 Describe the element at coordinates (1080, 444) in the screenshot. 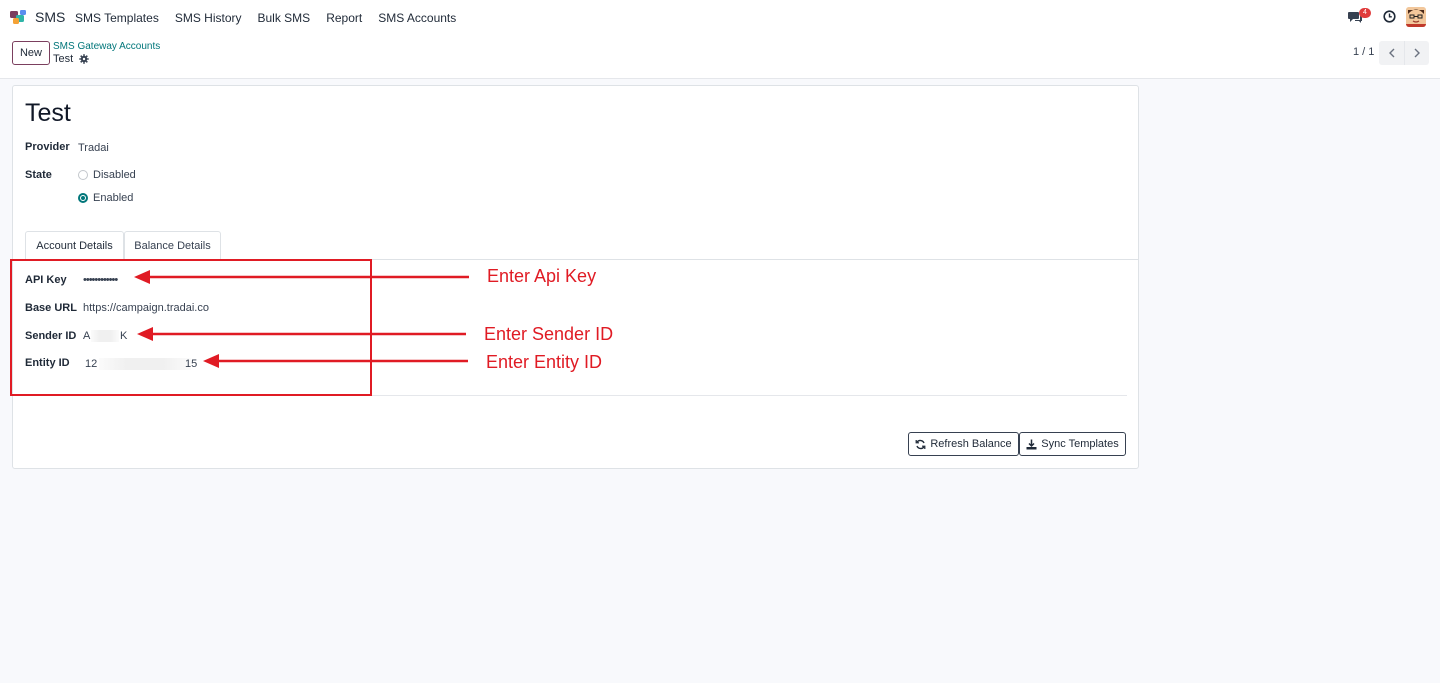

I see `sync-templates-label: Sync Templates` at that location.